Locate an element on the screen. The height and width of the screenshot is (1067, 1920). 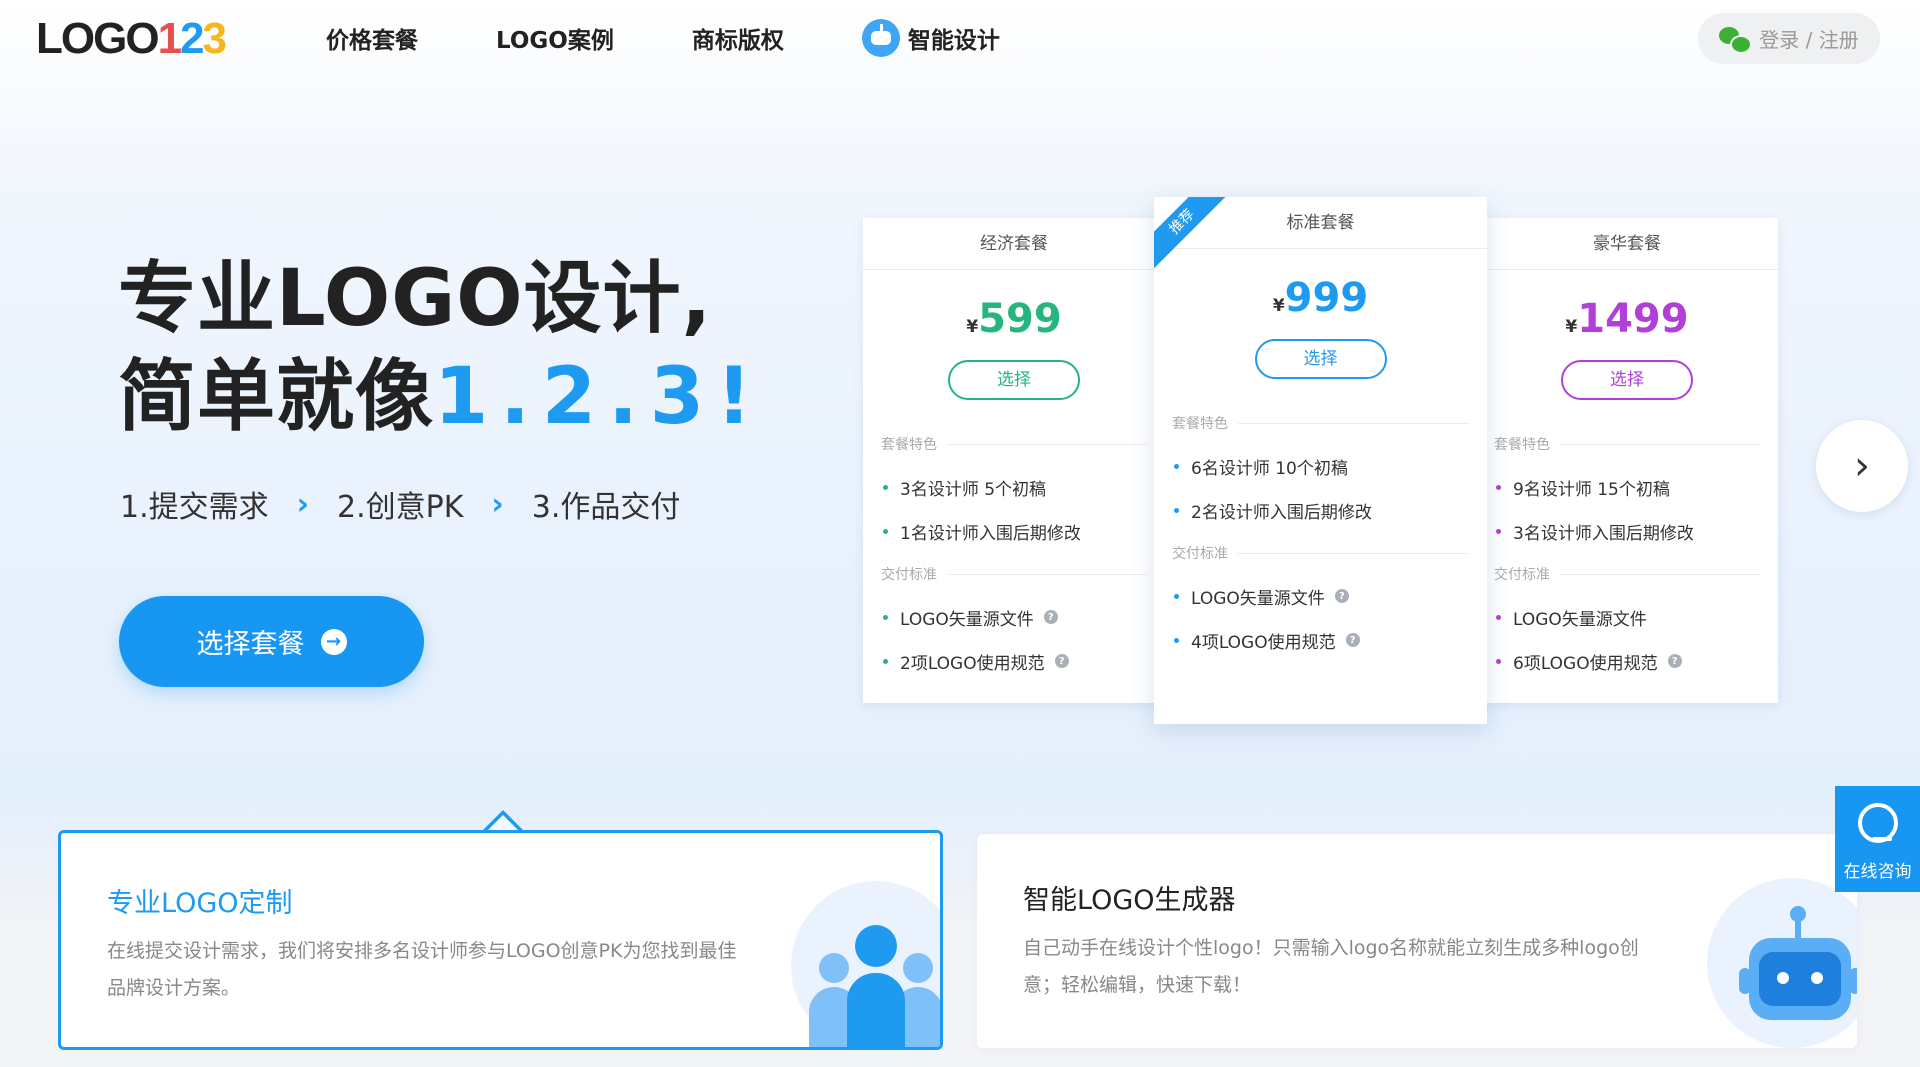
login-register-button: 登录 / 注册 is located at coordinates (1789, 38).